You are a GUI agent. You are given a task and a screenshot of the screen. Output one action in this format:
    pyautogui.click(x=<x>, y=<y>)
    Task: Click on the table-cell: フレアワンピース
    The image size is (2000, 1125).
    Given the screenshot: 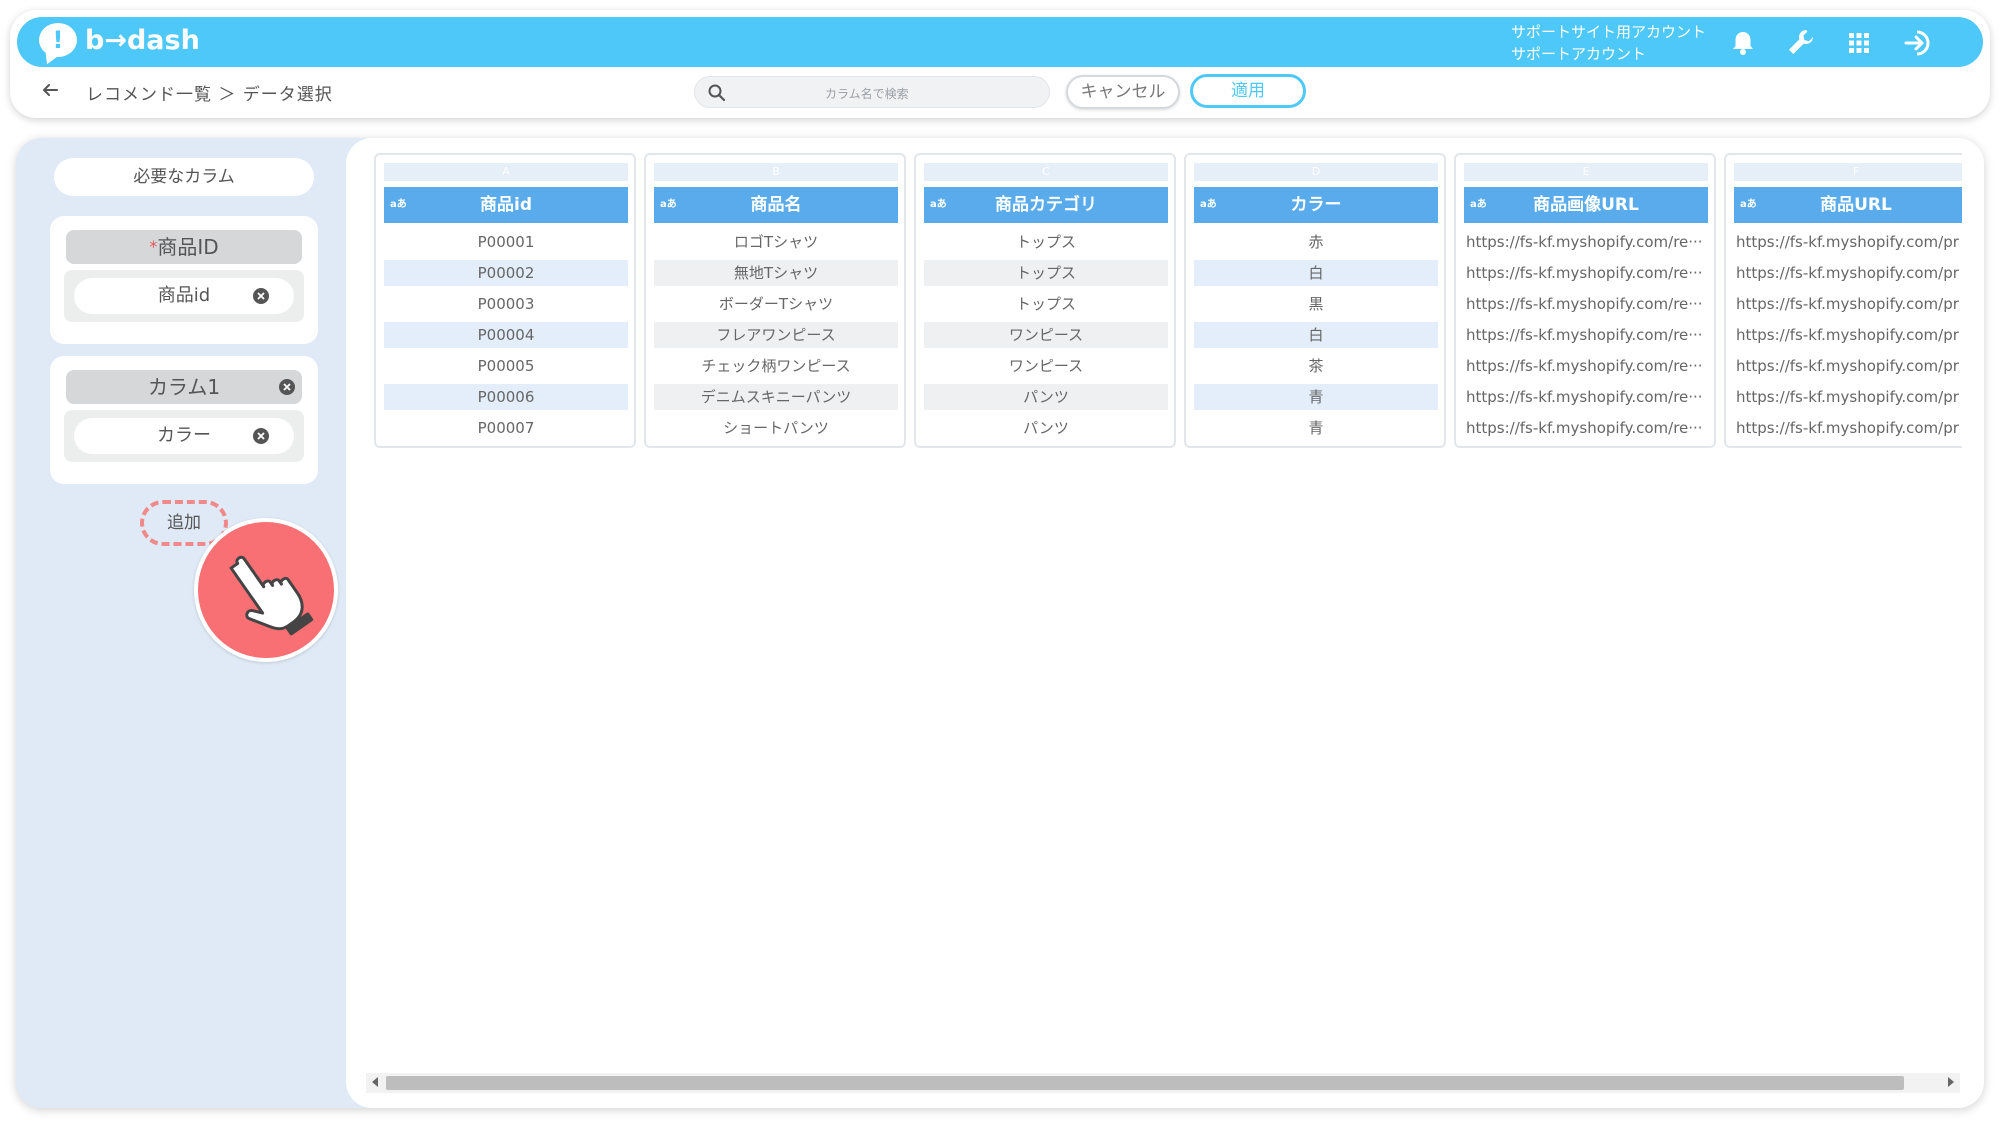 What is the action you would take?
    pyautogui.click(x=776, y=335)
    